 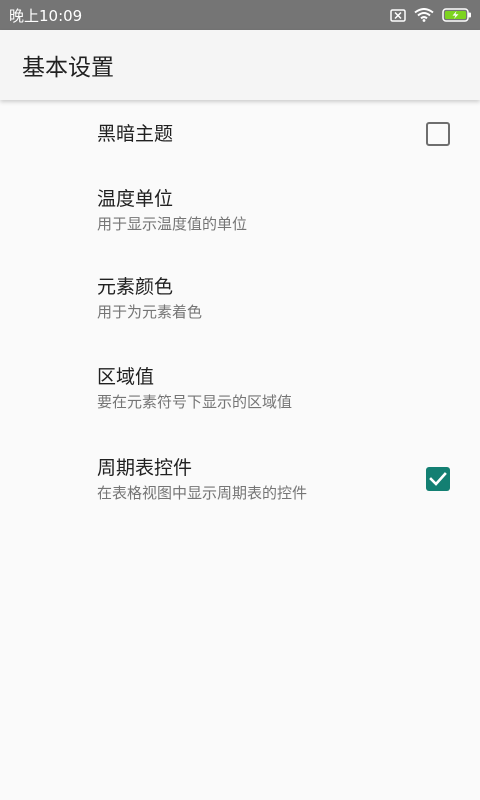 I want to click on sim-missing-icon, so click(x=398, y=15).